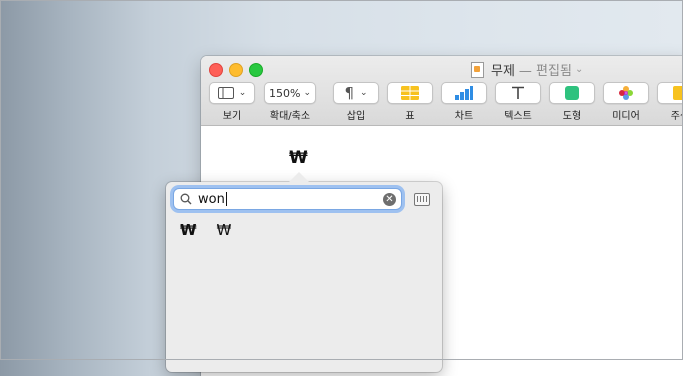 The height and width of the screenshot is (376, 683). Describe the element at coordinates (477, 69) in the screenshot. I see `document-icon` at that location.